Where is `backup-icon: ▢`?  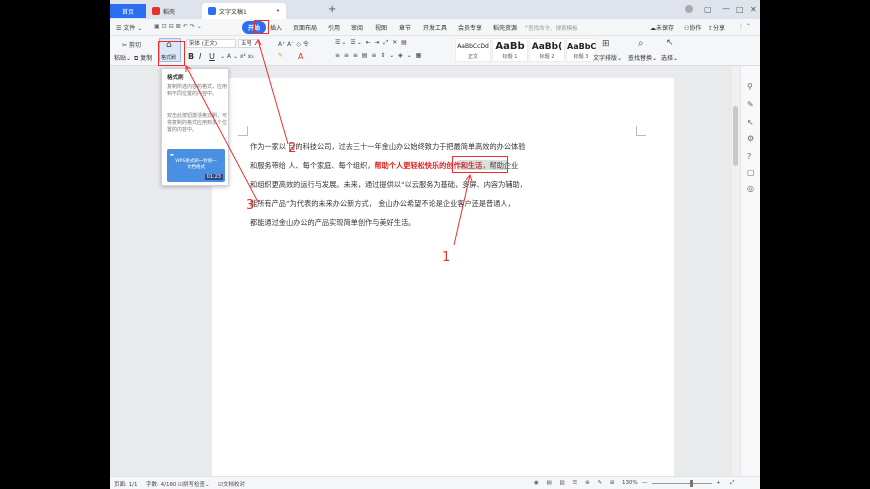
backup-icon: ▢ is located at coordinates (751, 172).